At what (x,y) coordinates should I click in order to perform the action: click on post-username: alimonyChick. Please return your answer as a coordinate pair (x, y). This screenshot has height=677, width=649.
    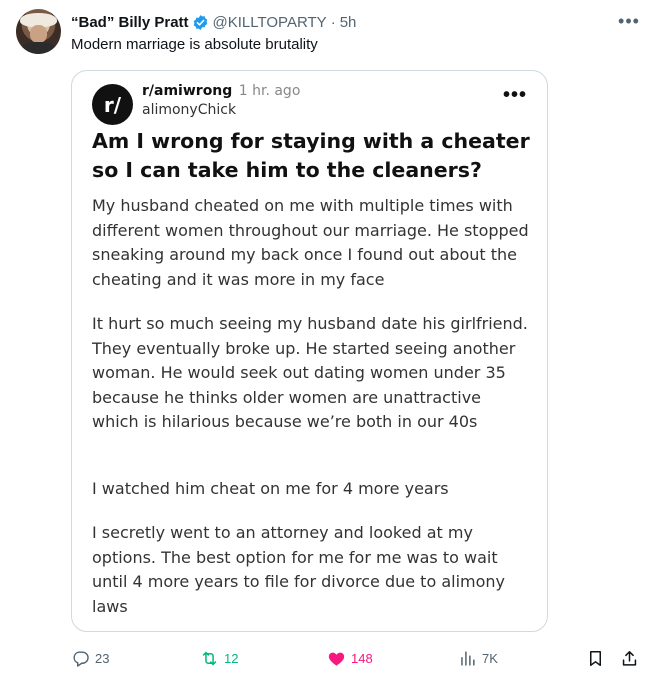
    Looking at the image, I should click on (189, 110).